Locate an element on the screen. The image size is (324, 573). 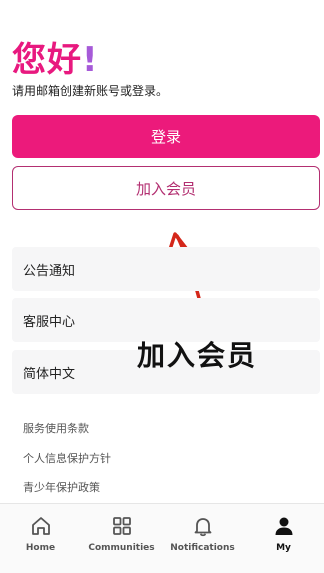
home-icon is located at coordinates (40, 526).